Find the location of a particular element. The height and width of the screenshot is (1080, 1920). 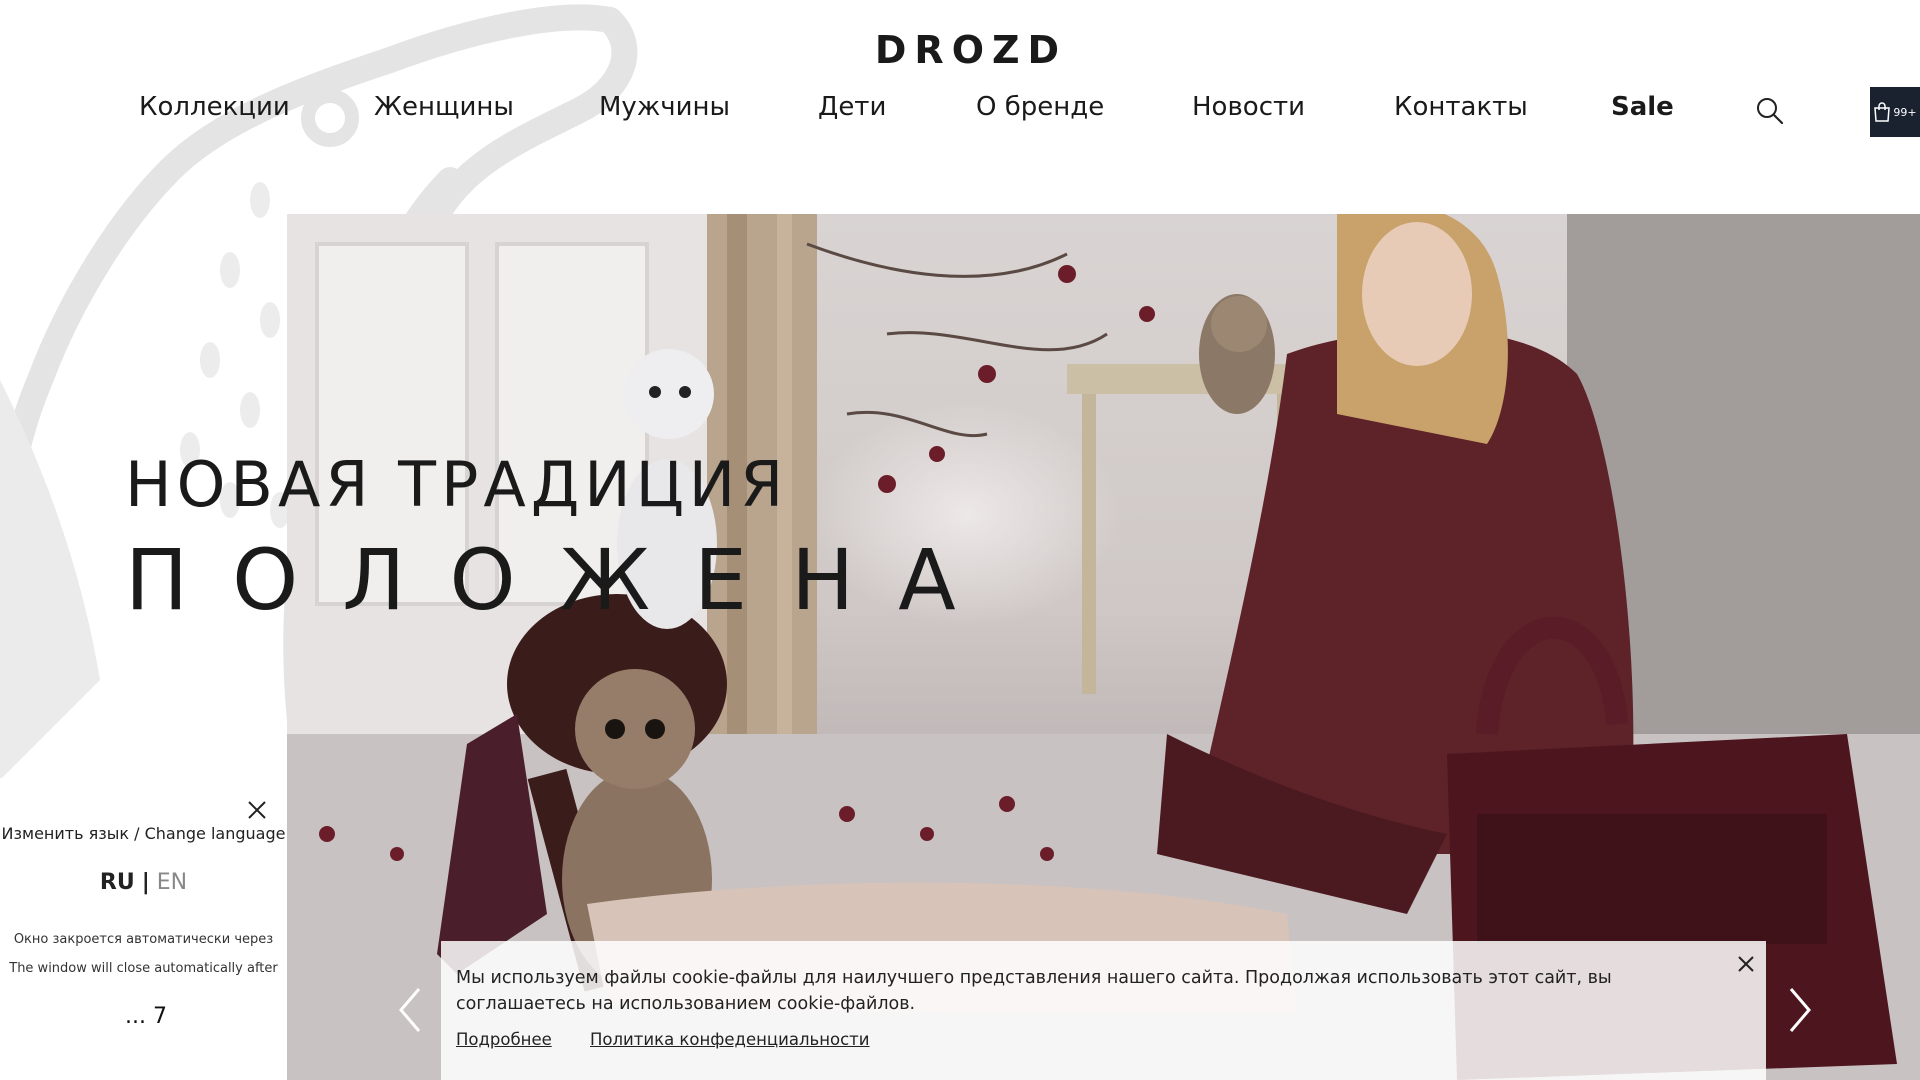

nav-item-contacts: Контакты is located at coordinates (1461, 107).